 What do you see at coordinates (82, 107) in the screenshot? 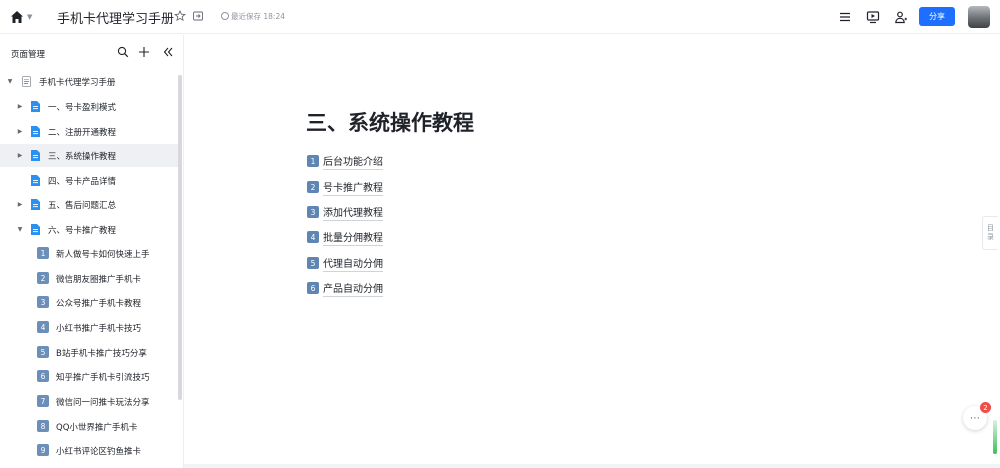
I see `tree-item-label: 一、号卡盈利模式` at bounding box center [82, 107].